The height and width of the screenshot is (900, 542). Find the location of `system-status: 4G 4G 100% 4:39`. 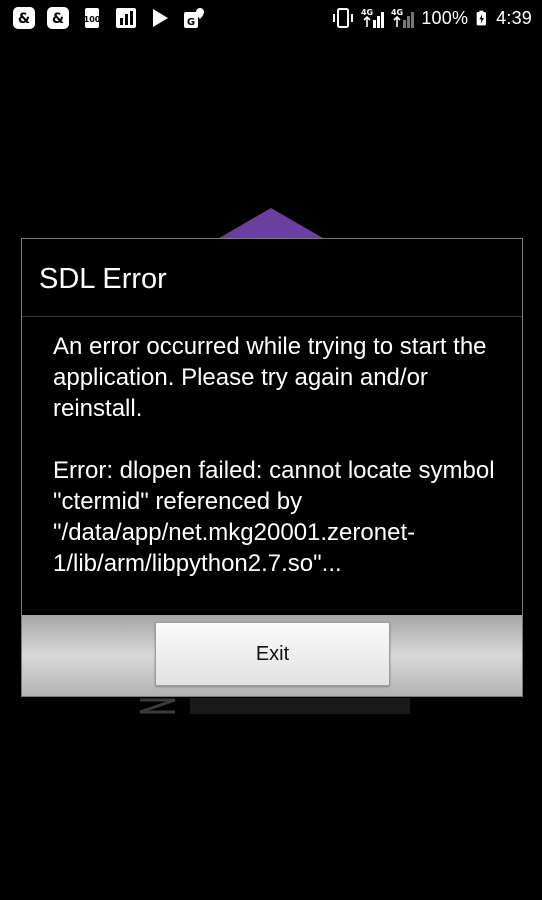

system-status: 4G 4G 100% 4:39 is located at coordinates (431, 18).